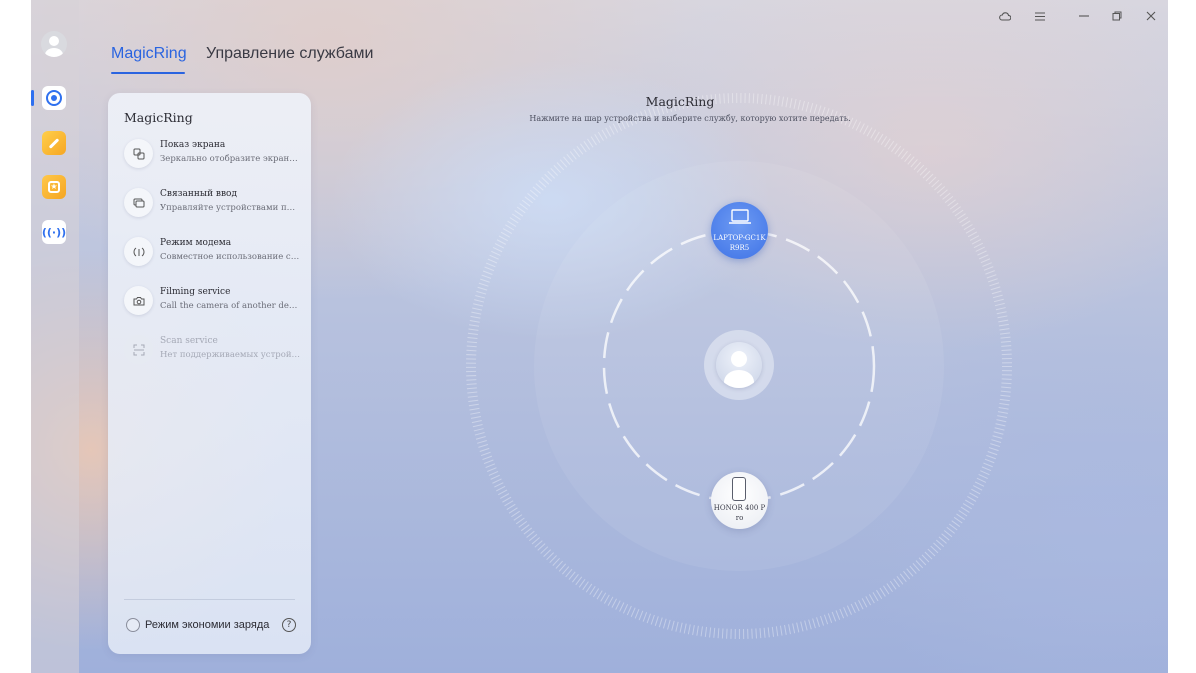 The height and width of the screenshot is (673, 1196). I want to click on self-avatar, so click(739, 365).